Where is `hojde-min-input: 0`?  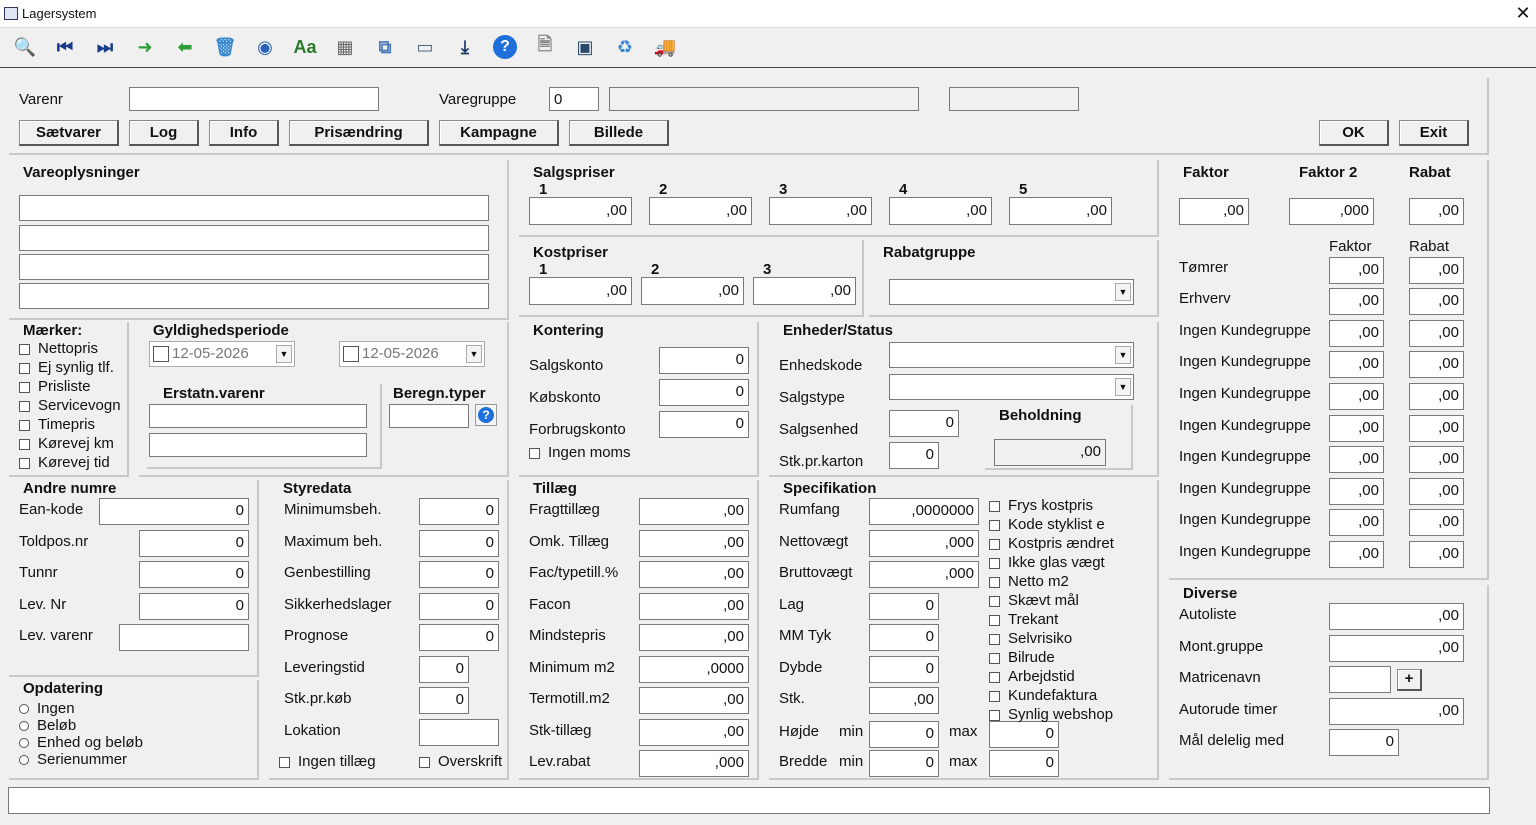
hojde-min-input: 0 is located at coordinates (904, 734).